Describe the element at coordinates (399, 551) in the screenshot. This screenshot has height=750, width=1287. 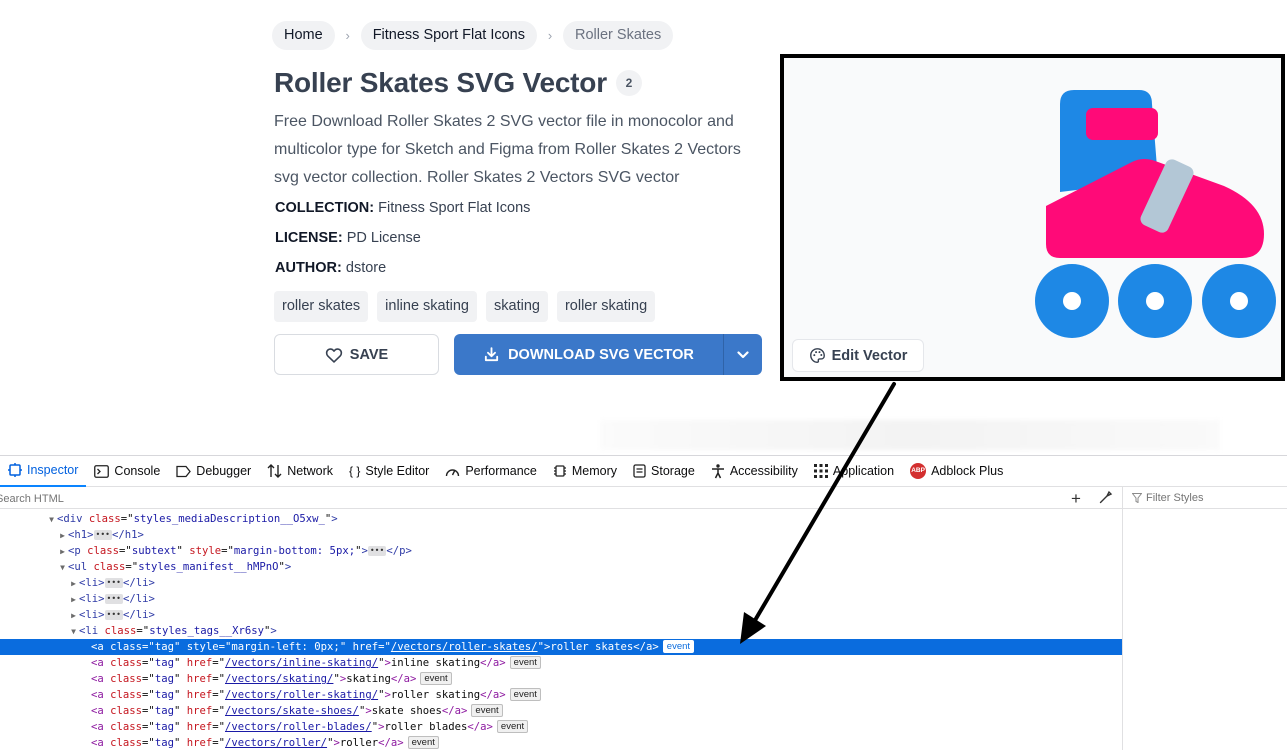
I see `tag-close: </p>` at that location.